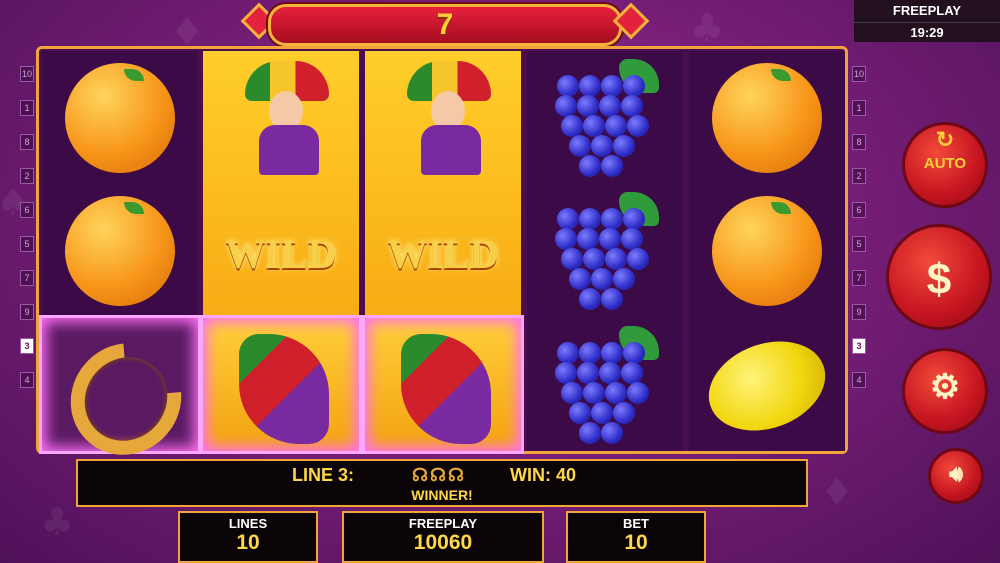 This screenshot has height=563, width=1000. Describe the element at coordinates (945, 391) in the screenshot. I see `bet-settings-button: ⚙` at that location.